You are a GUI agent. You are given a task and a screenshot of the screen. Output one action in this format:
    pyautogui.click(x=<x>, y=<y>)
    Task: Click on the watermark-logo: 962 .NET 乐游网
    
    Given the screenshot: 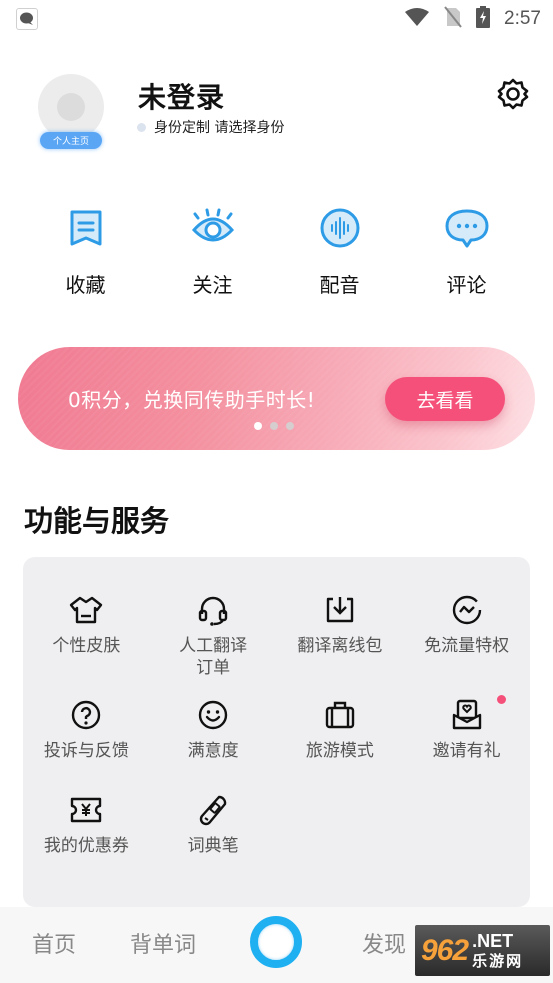 What is the action you would take?
    pyautogui.click(x=482, y=950)
    